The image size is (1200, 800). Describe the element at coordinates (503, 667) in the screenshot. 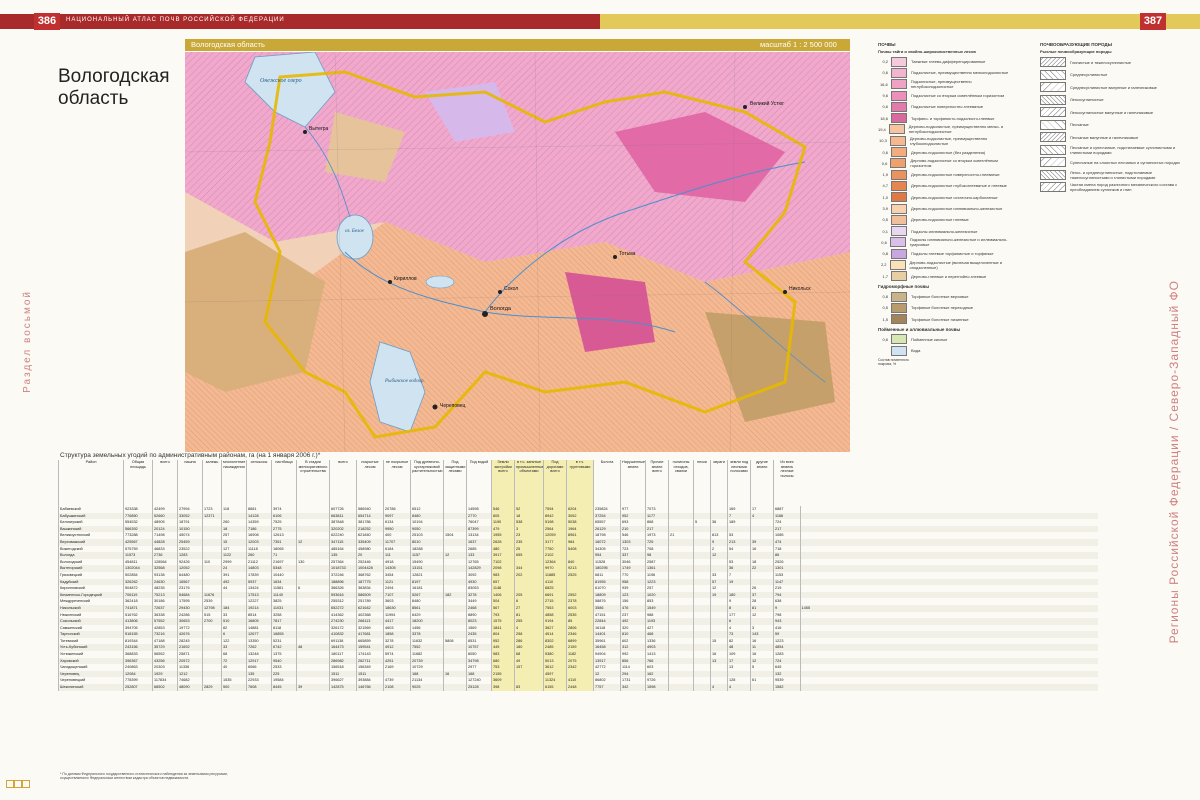

I see `table-cell: 753` at that location.